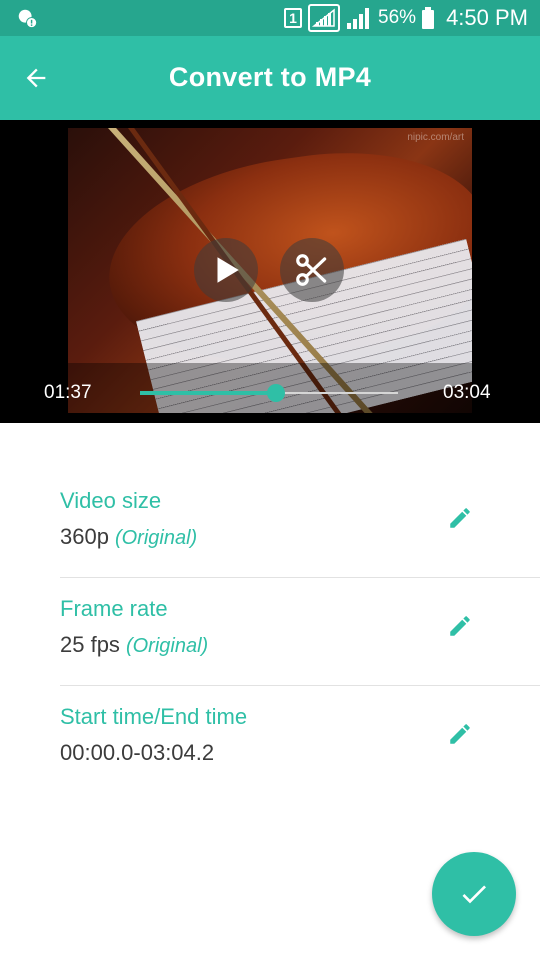 The height and width of the screenshot is (960, 540). I want to click on scissors-icon, so click(311, 270).